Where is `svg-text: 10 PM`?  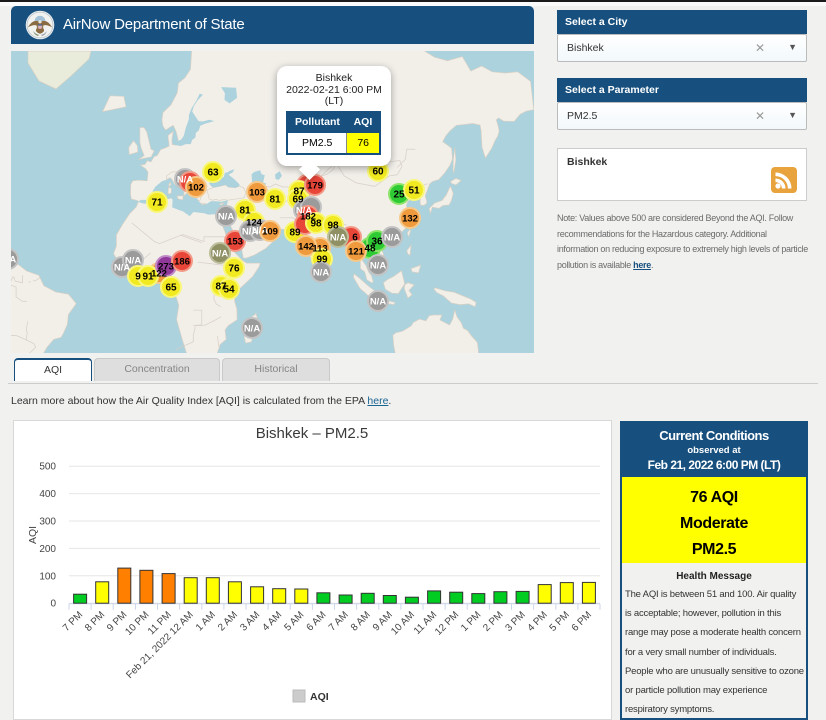
svg-text: 10 PM is located at coordinates (137, 624).